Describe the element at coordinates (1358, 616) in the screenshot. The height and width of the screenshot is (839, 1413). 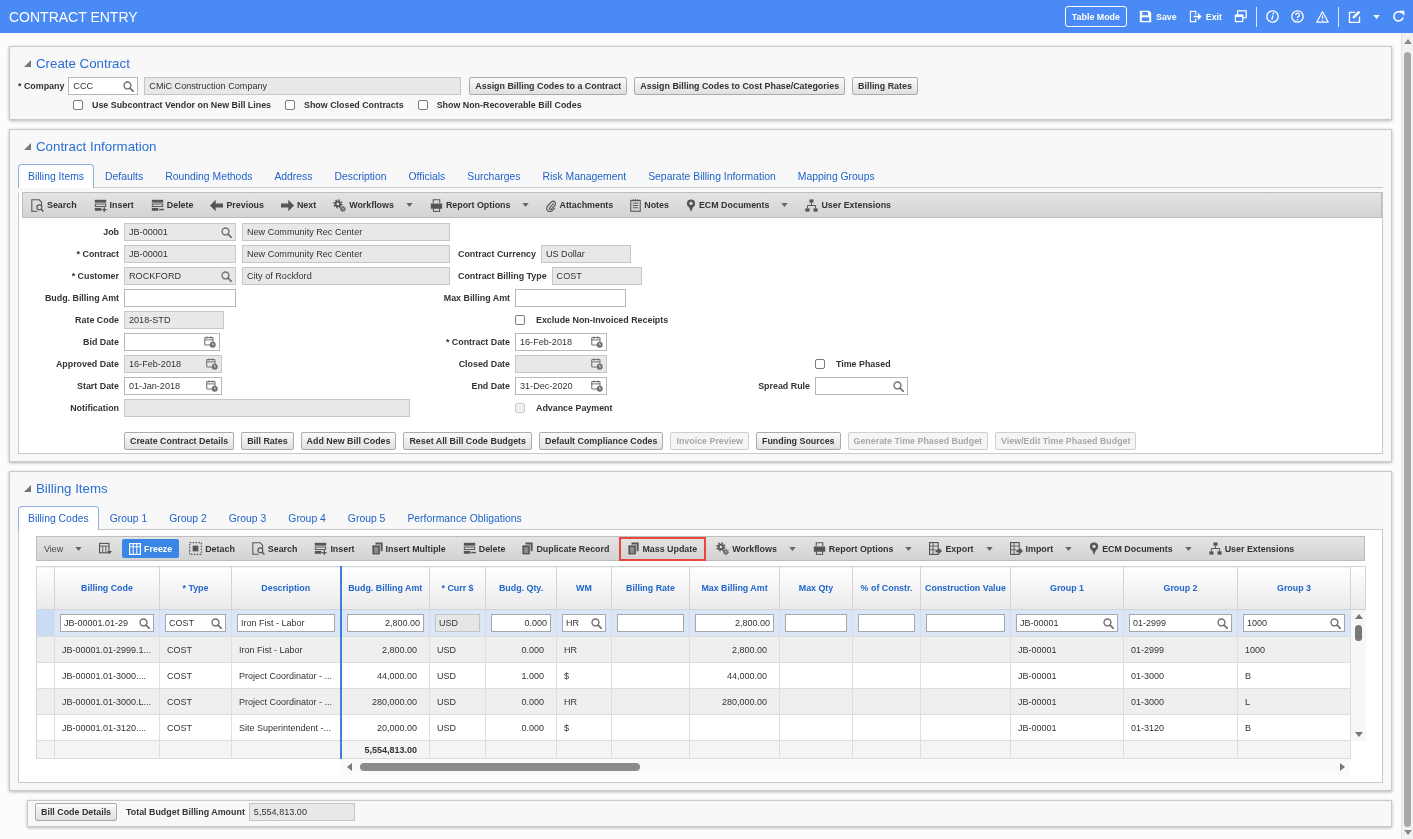
I see `scroll-up-icon` at that location.